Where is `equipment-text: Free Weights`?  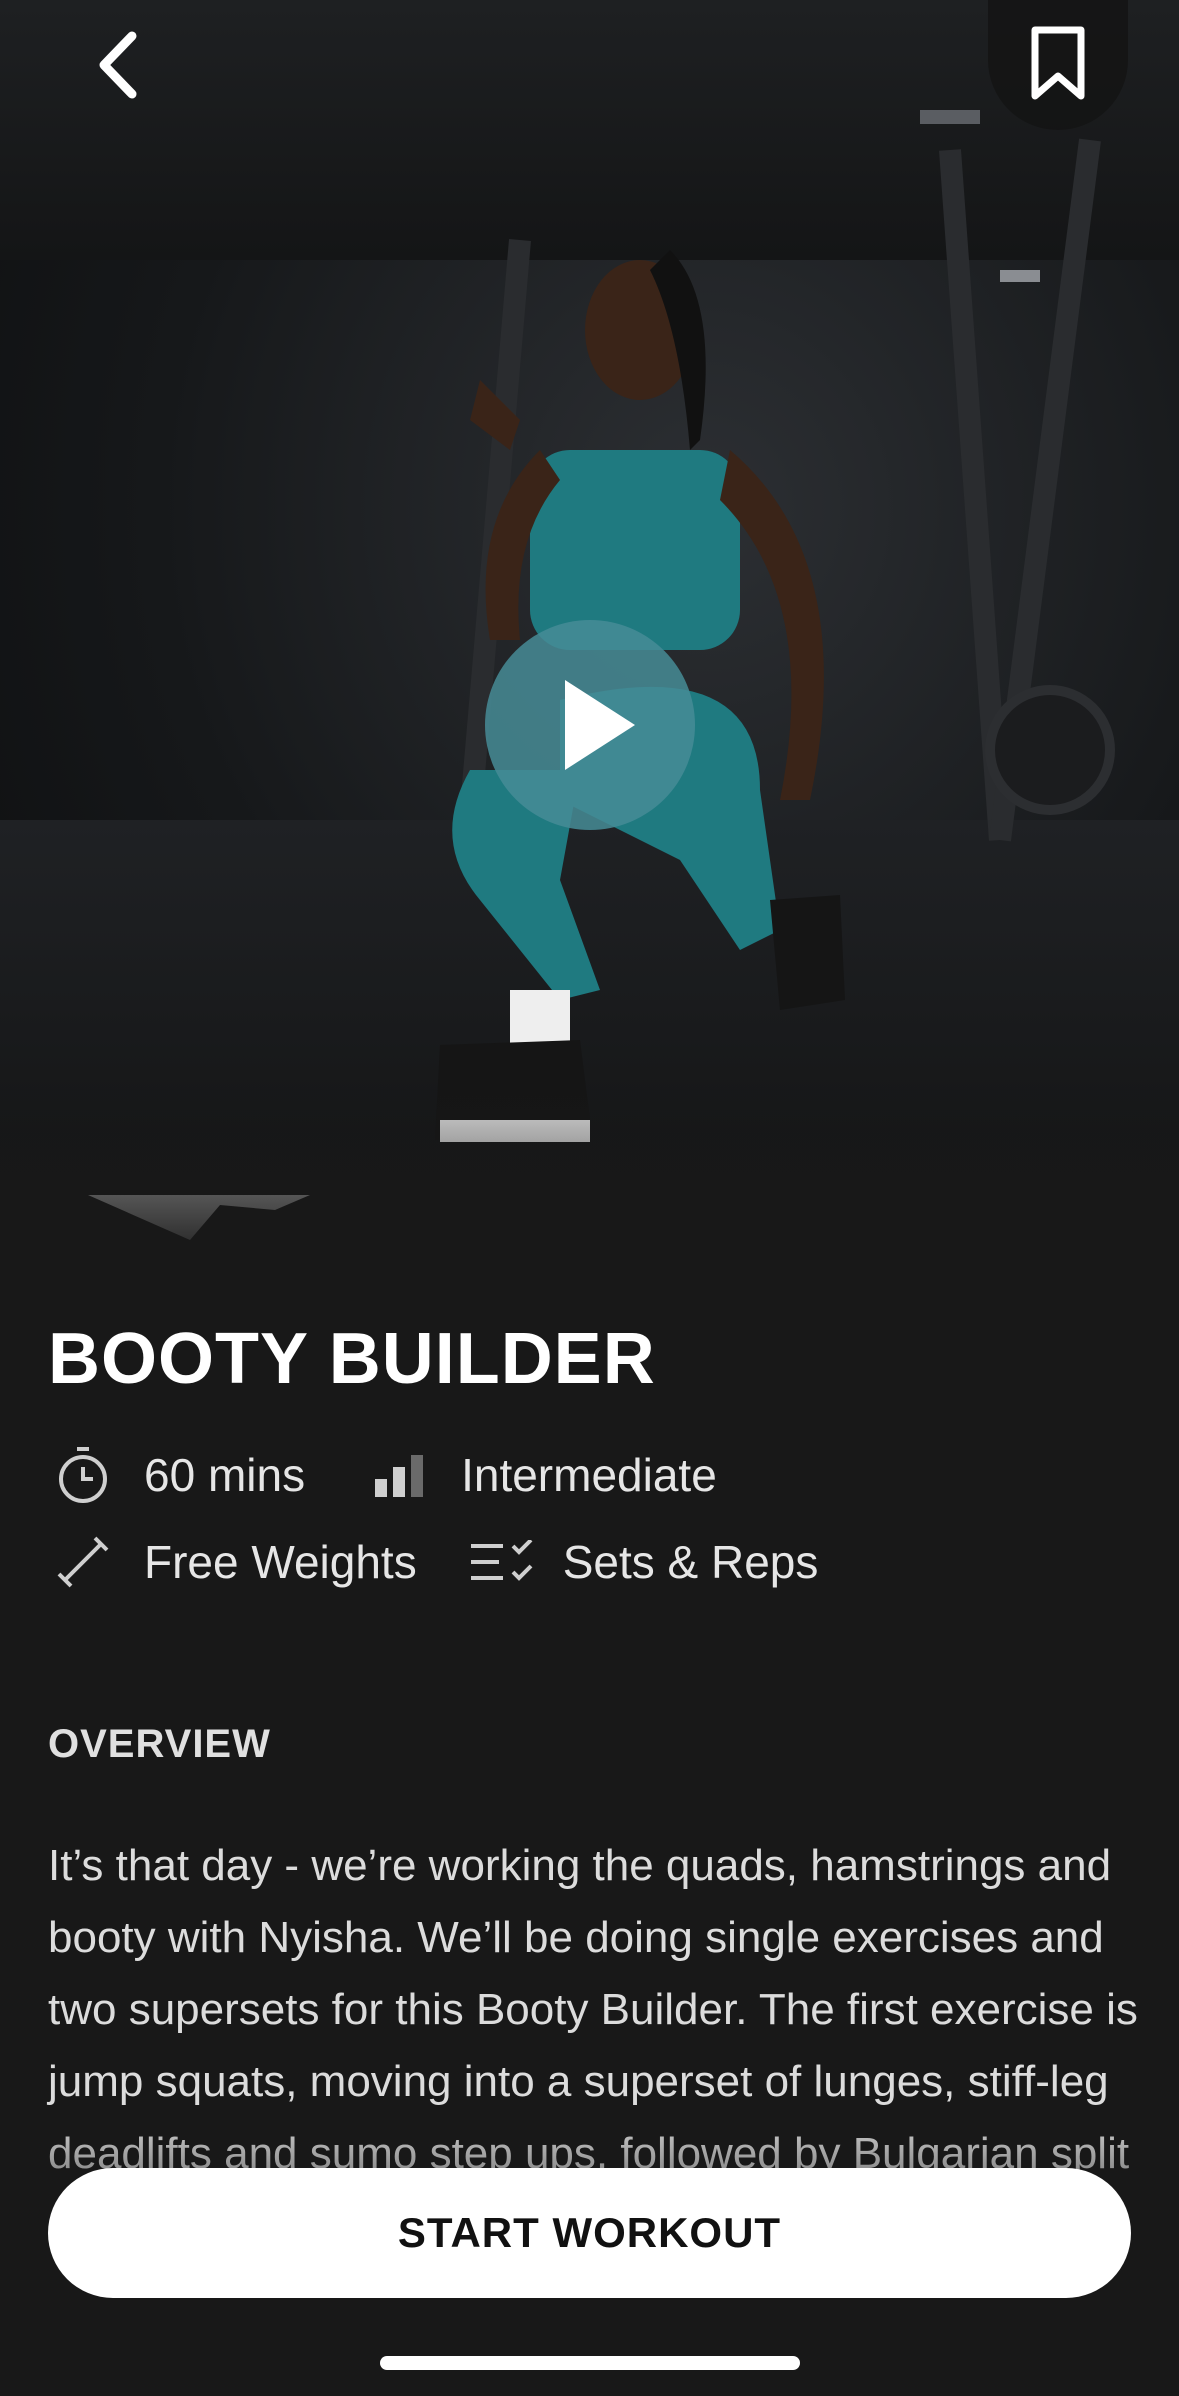
equipment-text: Free Weights is located at coordinates (280, 1562).